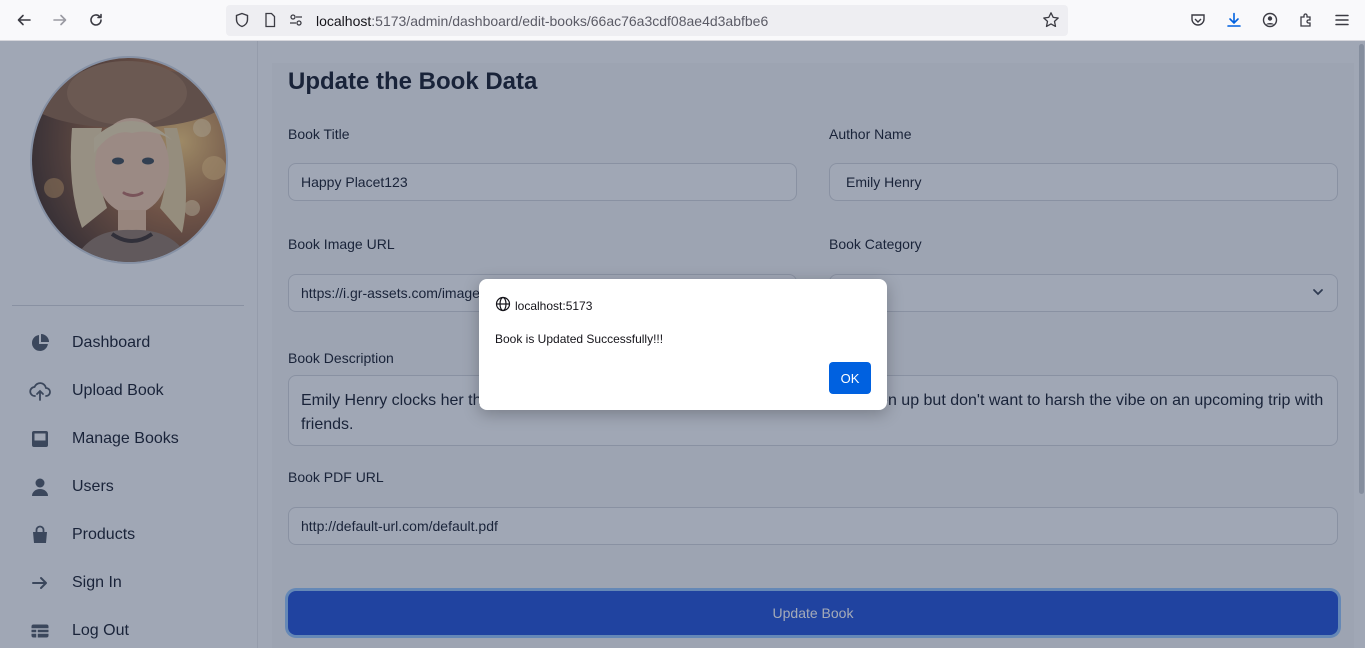 The width and height of the screenshot is (1365, 648). What do you see at coordinates (270, 20) in the screenshot?
I see `page-icon` at bounding box center [270, 20].